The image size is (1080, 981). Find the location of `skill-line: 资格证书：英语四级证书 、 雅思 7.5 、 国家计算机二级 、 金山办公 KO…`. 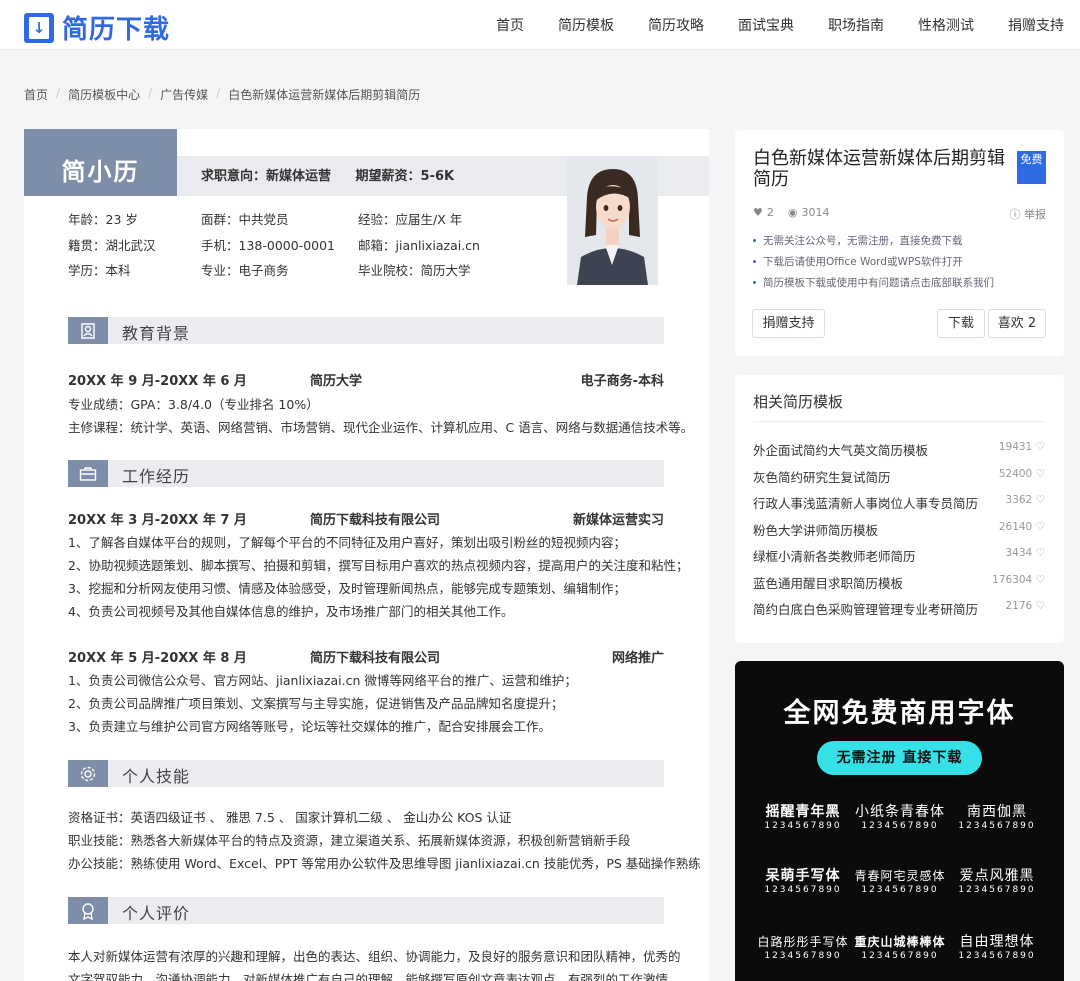

skill-line: 资格证书：英语四级证书 、 雅思 7.5 、 国家计算机二级 、 金山办公 KO… is located at coordinates (290, 817).